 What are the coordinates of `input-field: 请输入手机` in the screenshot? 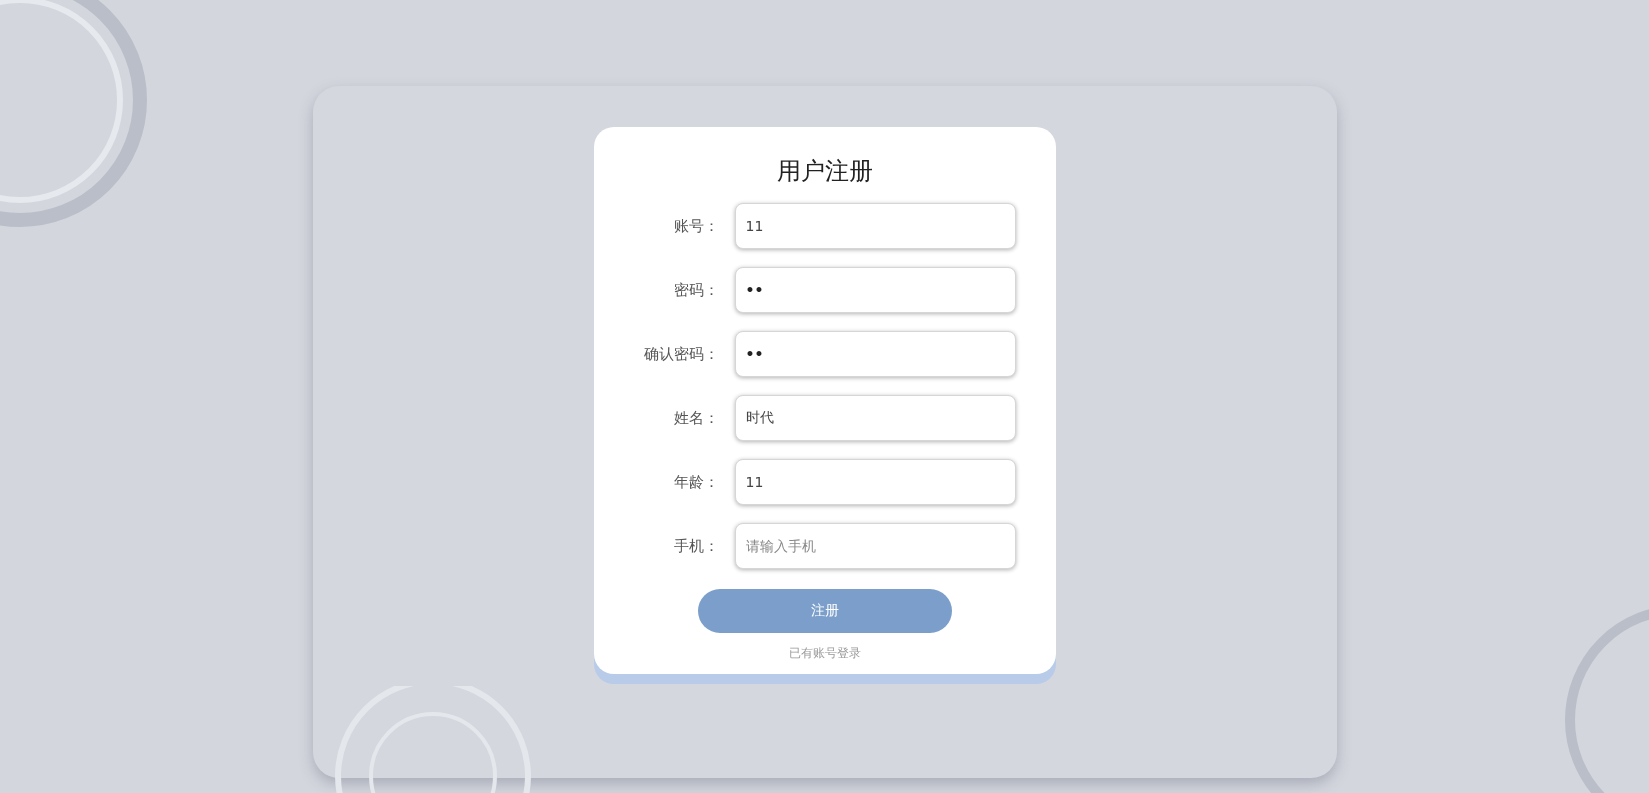 It's located at (875, 546).